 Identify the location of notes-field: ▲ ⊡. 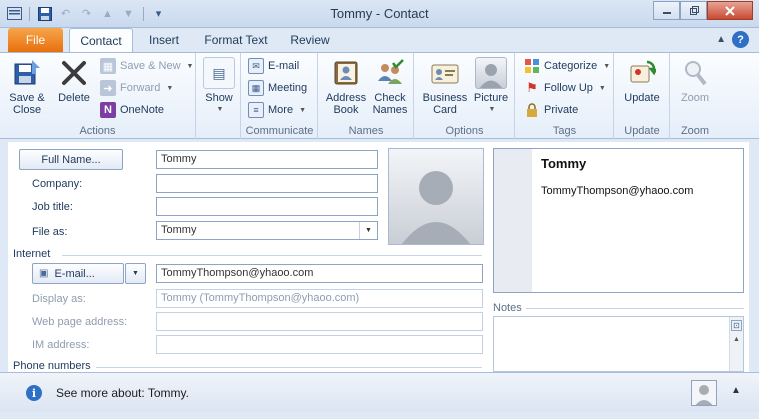
(618, 344).